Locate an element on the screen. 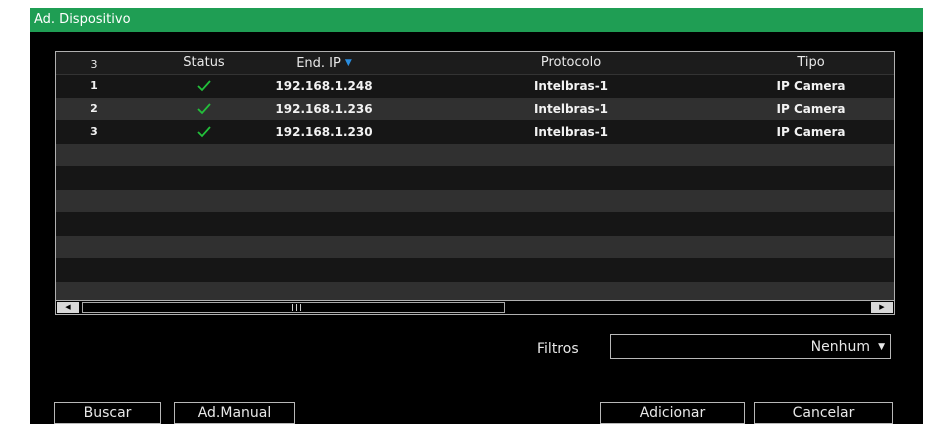 The width and height of the screenshot is (935, 424). type-column-header: Tipo is located at coordinates (811, 63).